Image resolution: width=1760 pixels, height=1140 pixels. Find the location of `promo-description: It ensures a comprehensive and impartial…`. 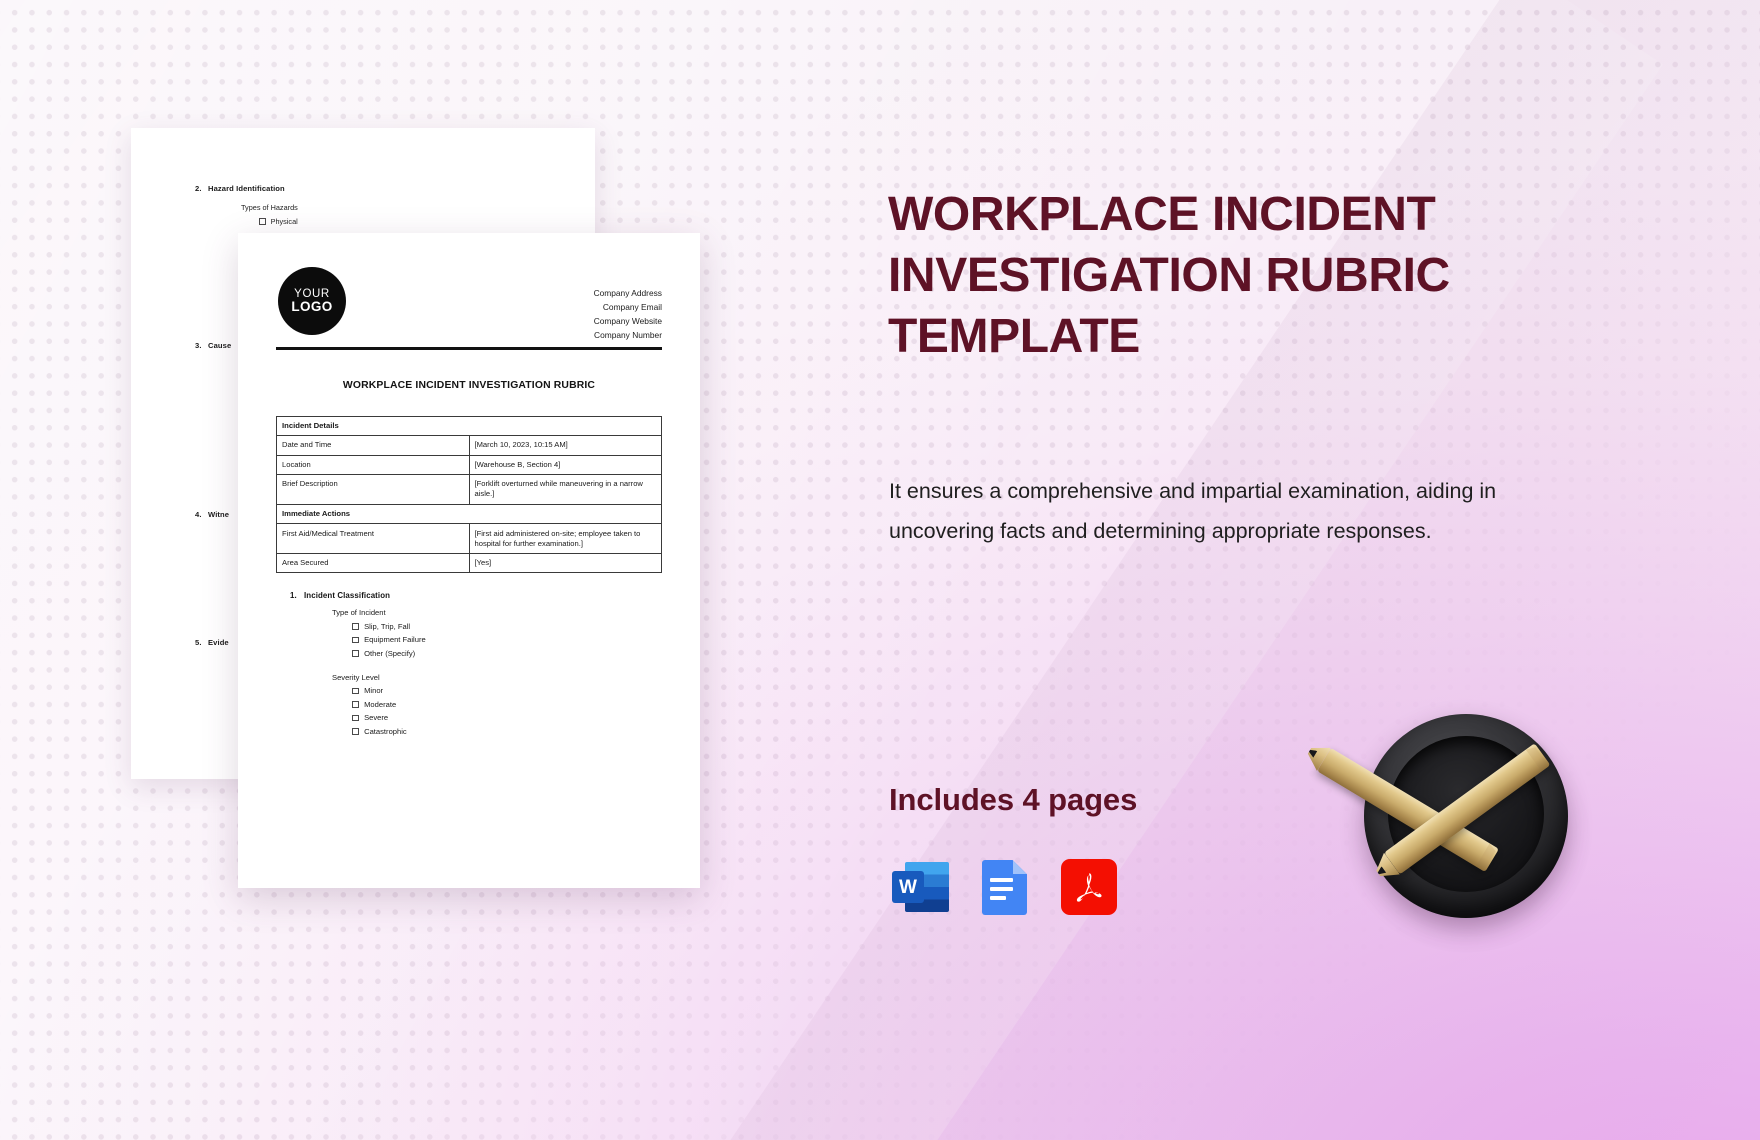

promo-description: It ensures a comprehensive and impartial… is located at coordinates (1193, 511).